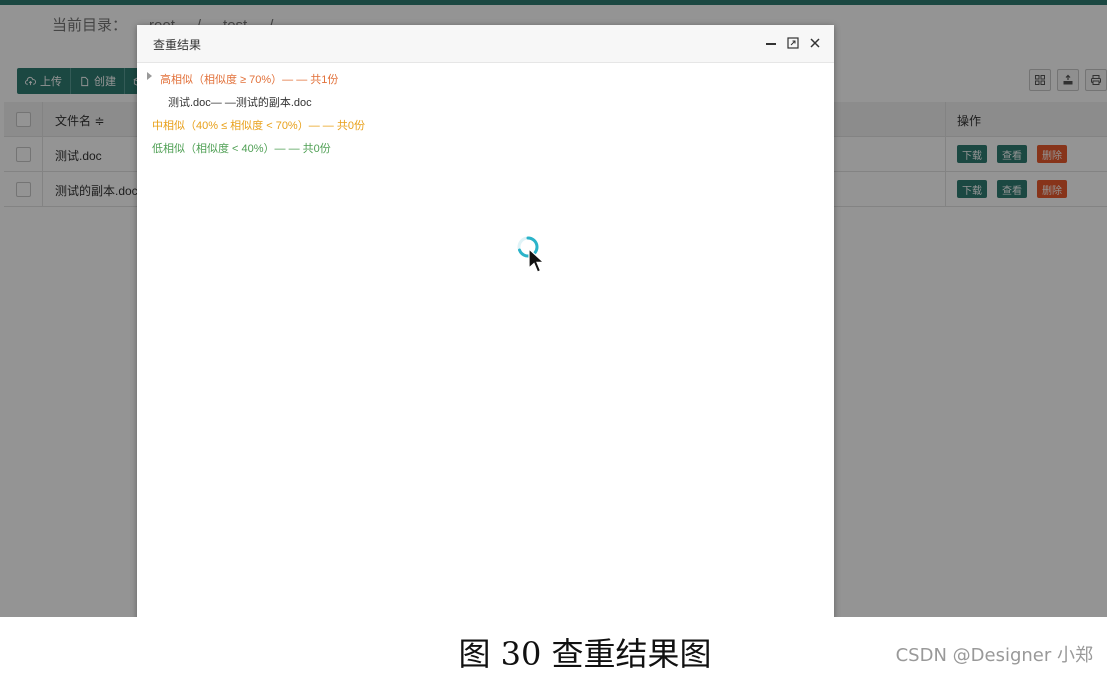 The width and height of the screenshot is (1107, 675). I want to click on minimize-button, so click(771, 43).